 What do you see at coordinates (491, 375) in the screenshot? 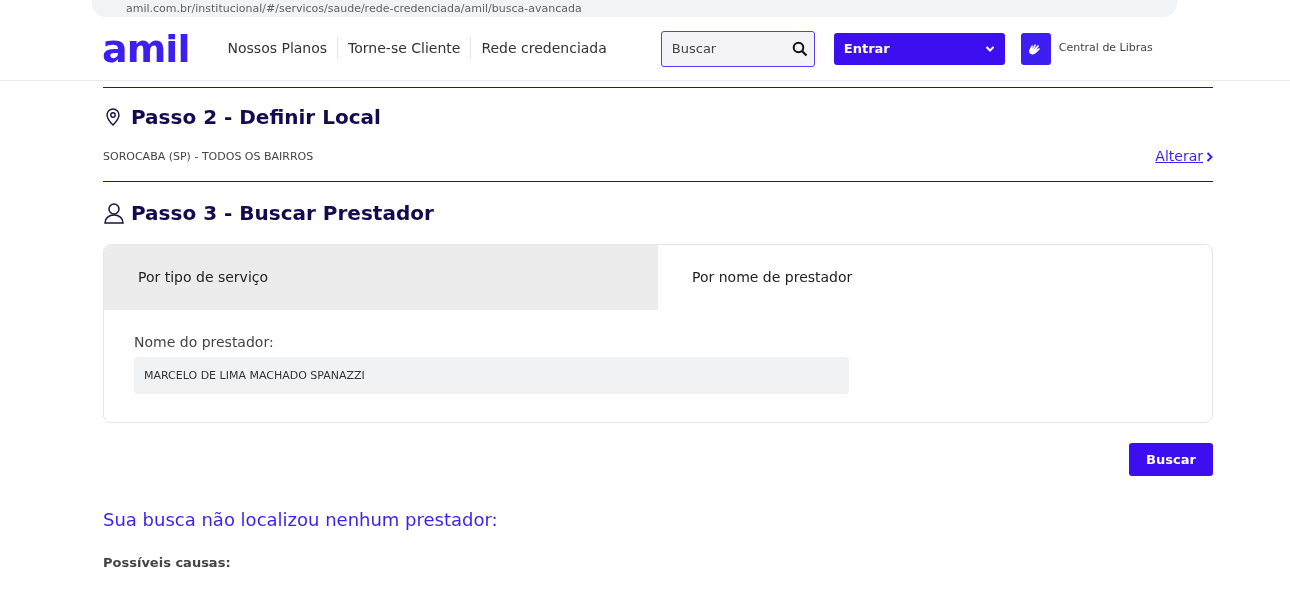
I see `provider-name-field: MARCELO DE LIMA MACHADO SPANAZZI` at bounding box center [491, 375].